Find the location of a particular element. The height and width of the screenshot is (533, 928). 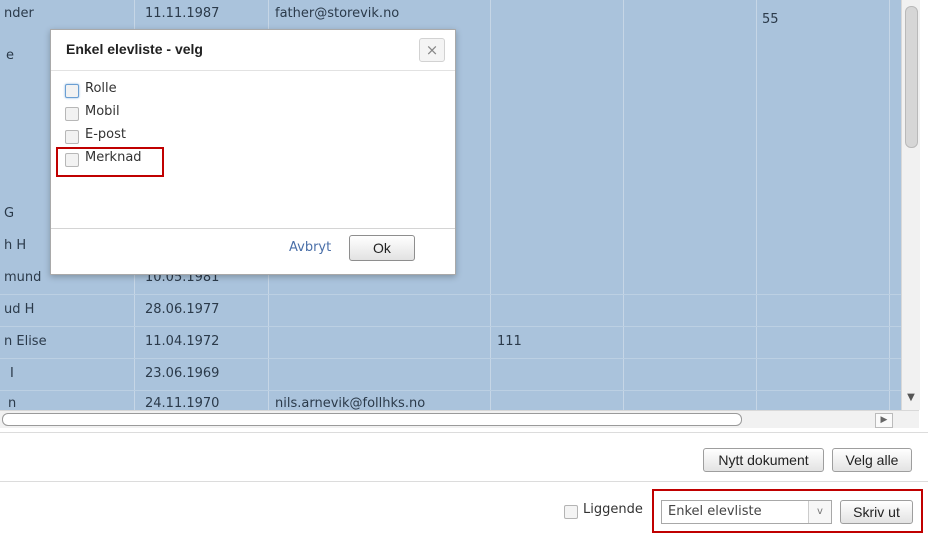

close-icon: × is located at coordinates (432, 50).